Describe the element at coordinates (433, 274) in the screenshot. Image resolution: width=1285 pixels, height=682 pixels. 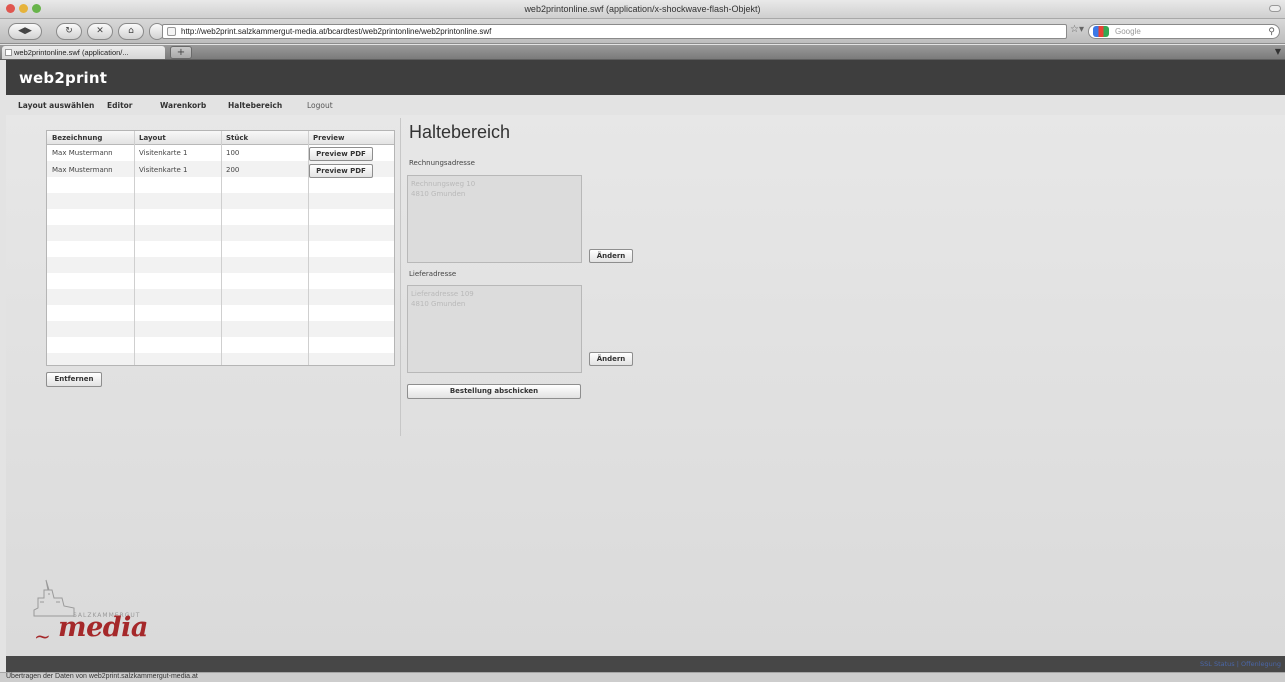
I see `delivery-address-label: Lieferadresse` at that location.